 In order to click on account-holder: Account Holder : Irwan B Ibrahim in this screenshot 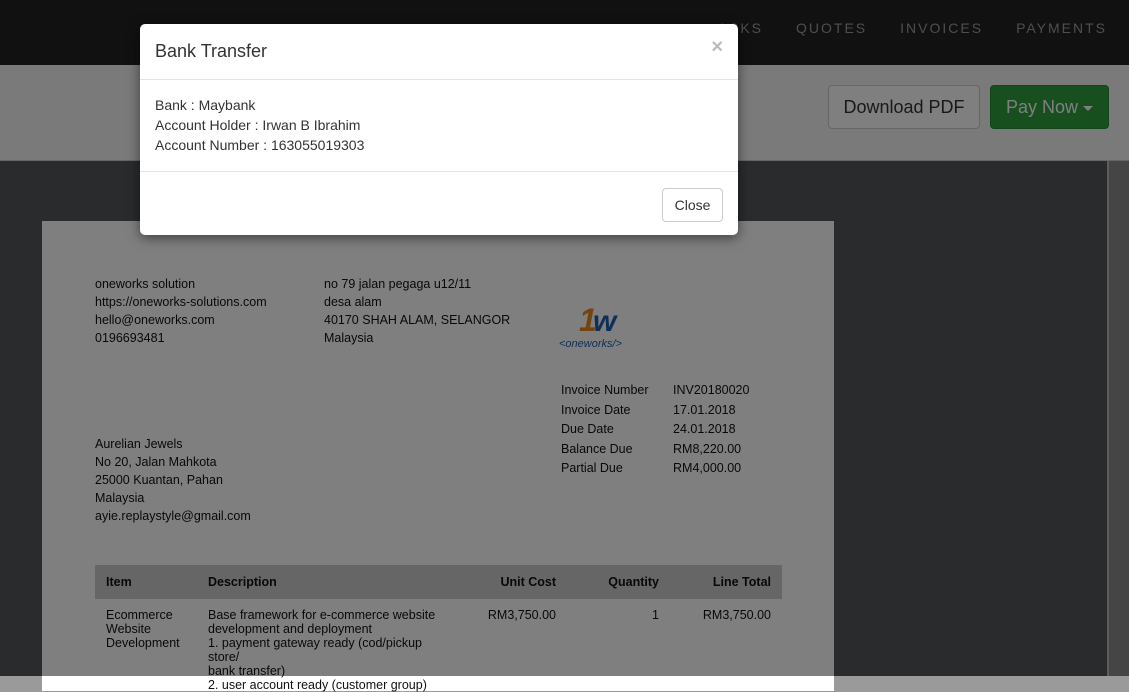, I will do `click(258, 125)`.